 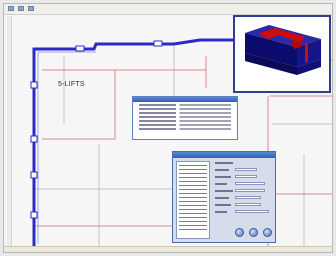 I want to click on zone-label: 5-LIFTS, so click(x=71, y=84).